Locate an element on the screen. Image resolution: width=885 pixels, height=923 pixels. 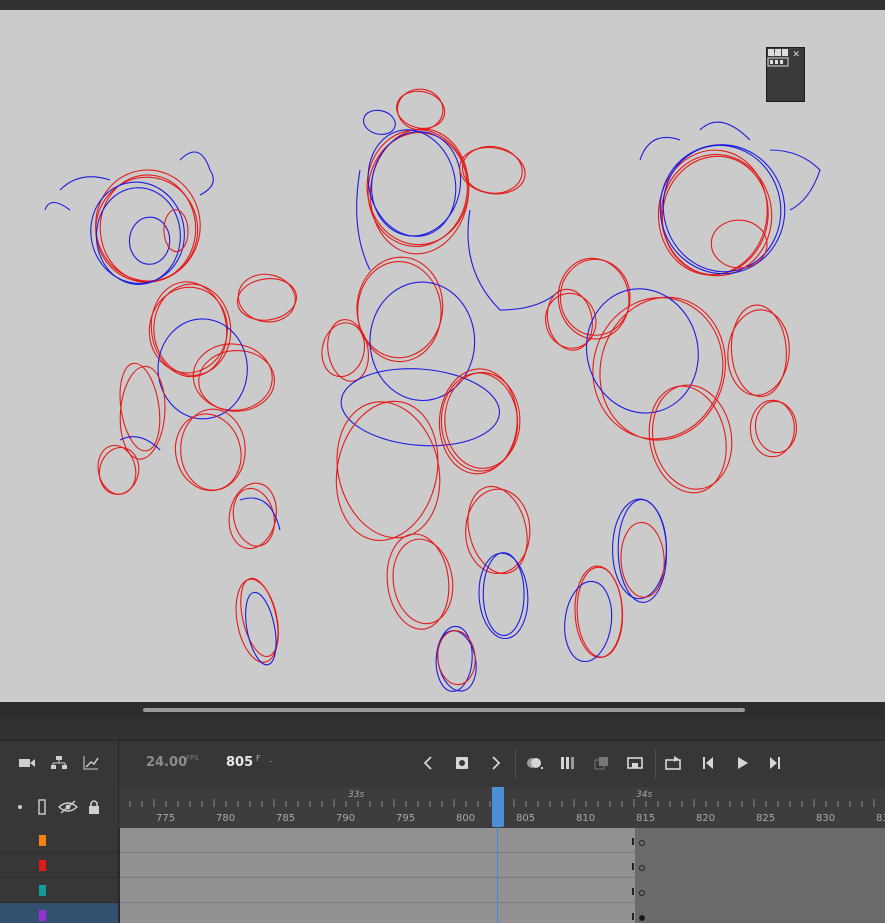
play-icon is located at coordinates (742, 763).